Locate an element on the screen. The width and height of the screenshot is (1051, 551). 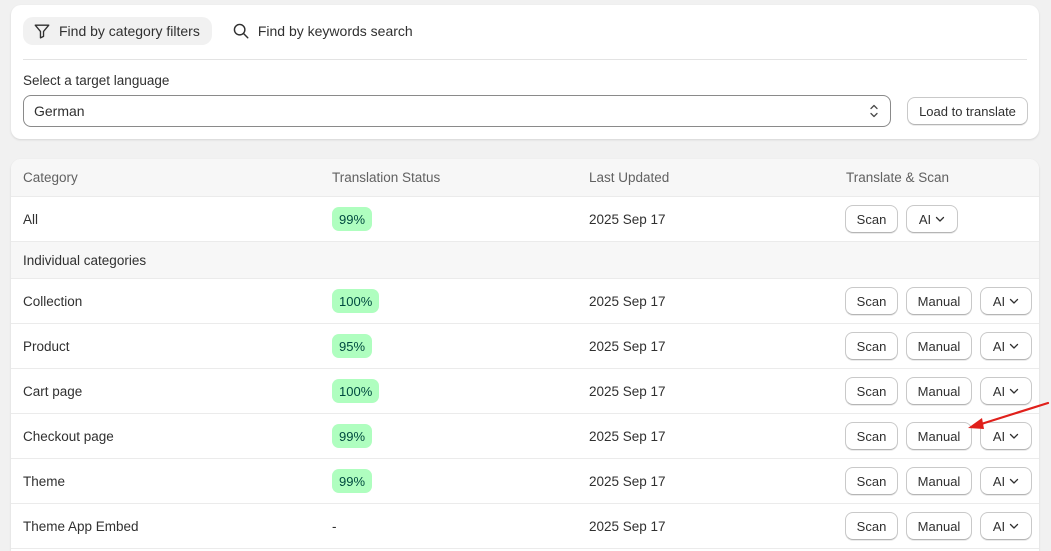
tab-category-filters: Find by category filters is located at coordinates (117, 31).